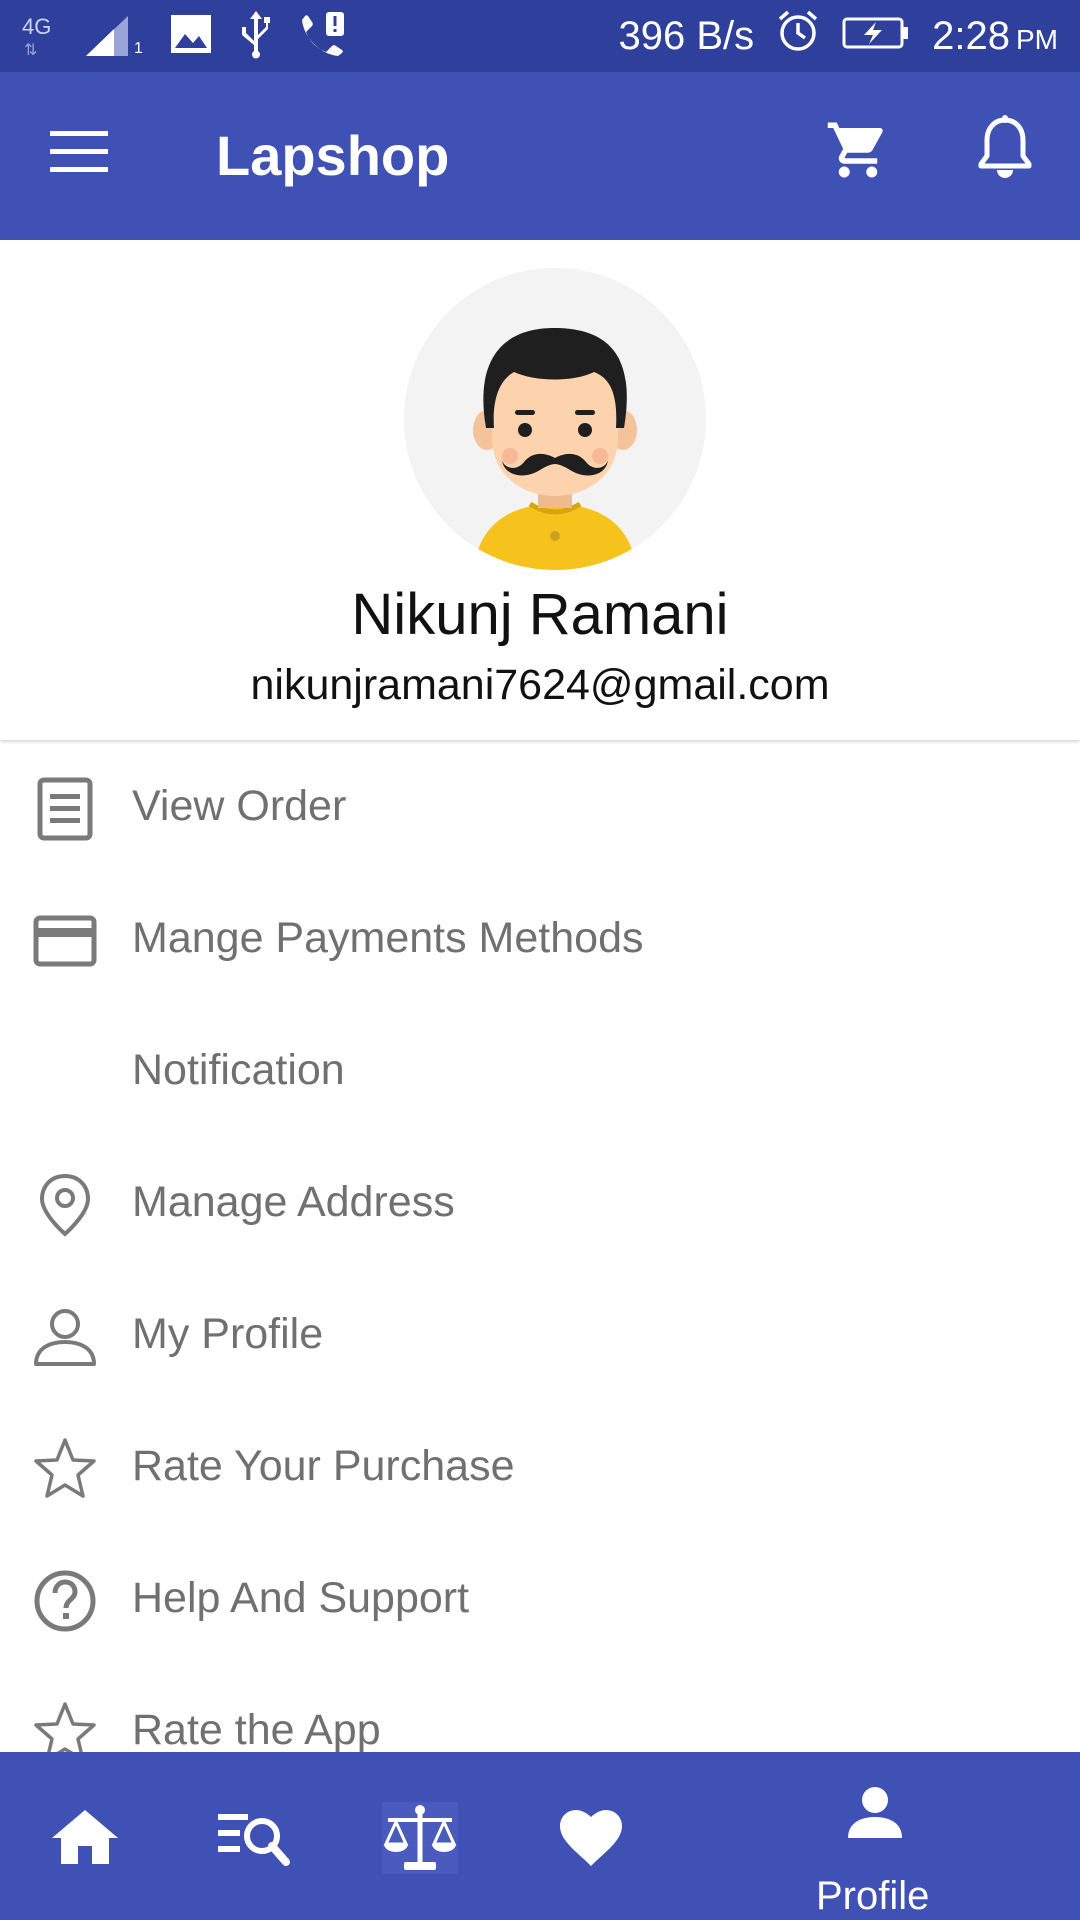  What do you see at coordinates (540, 1070) in the screenshot?
I see `menu-item-notification: Notification` at bounding box center [540, 1070].